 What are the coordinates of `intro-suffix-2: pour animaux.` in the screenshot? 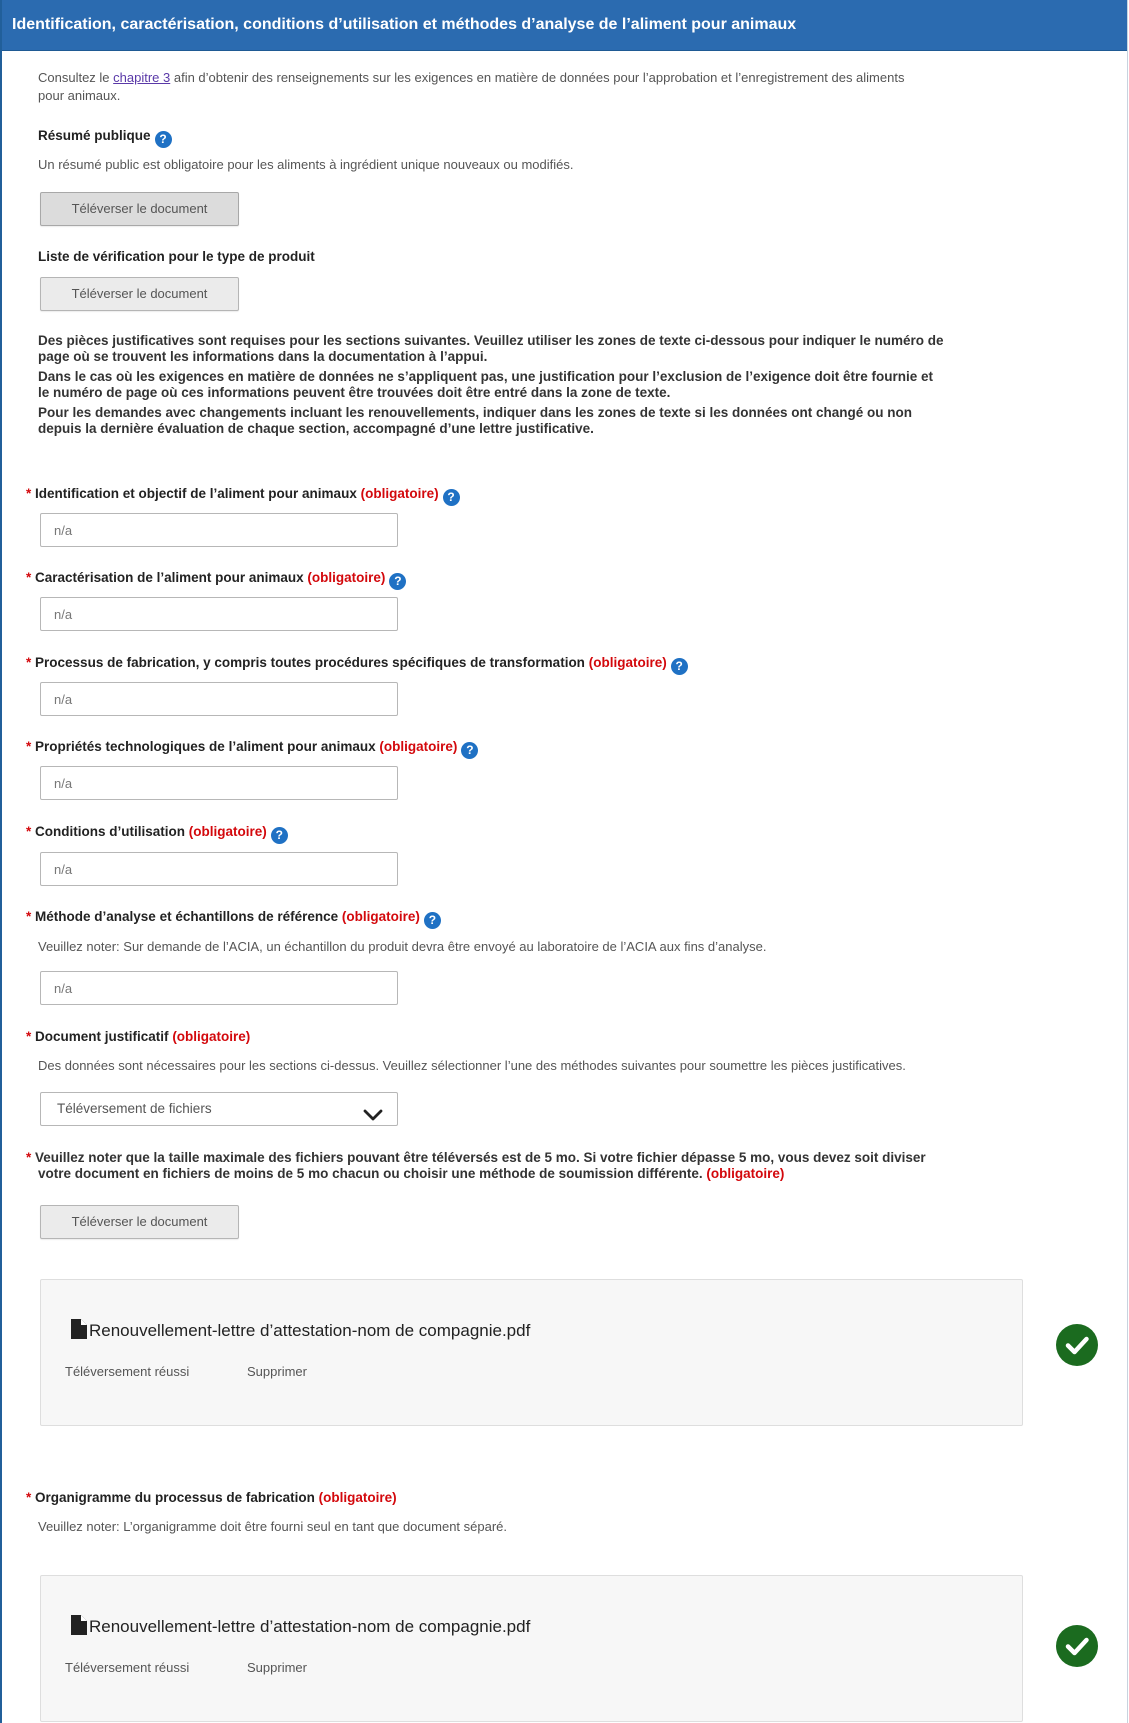 It's located at (79, 95).